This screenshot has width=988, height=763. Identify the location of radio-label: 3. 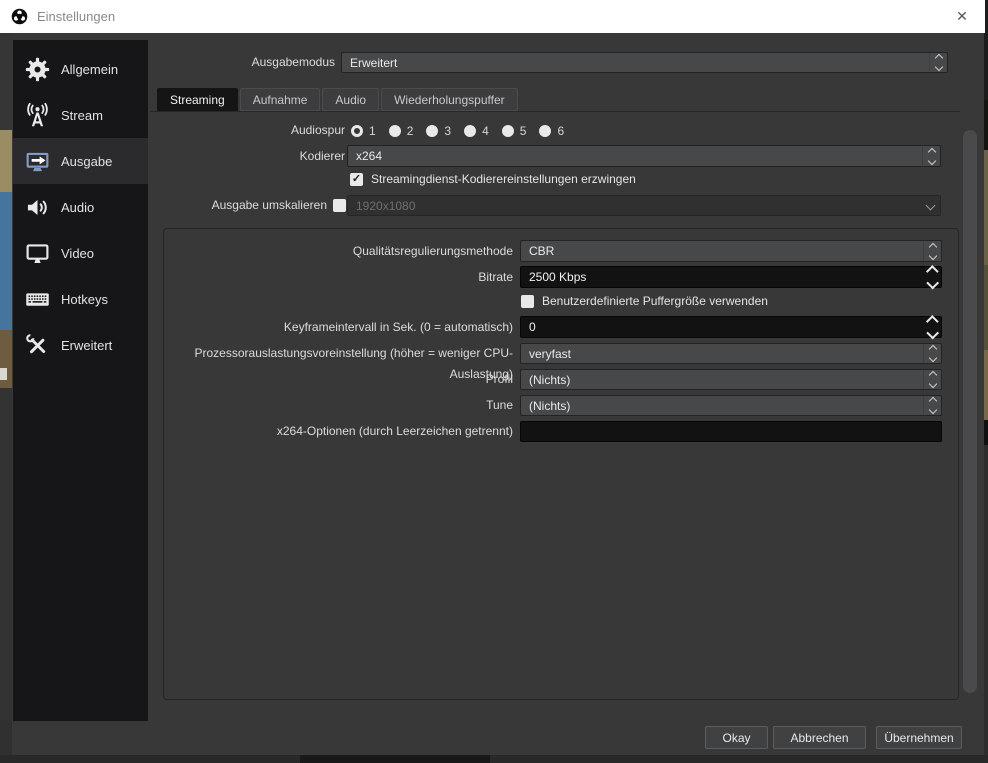
(448, 130).